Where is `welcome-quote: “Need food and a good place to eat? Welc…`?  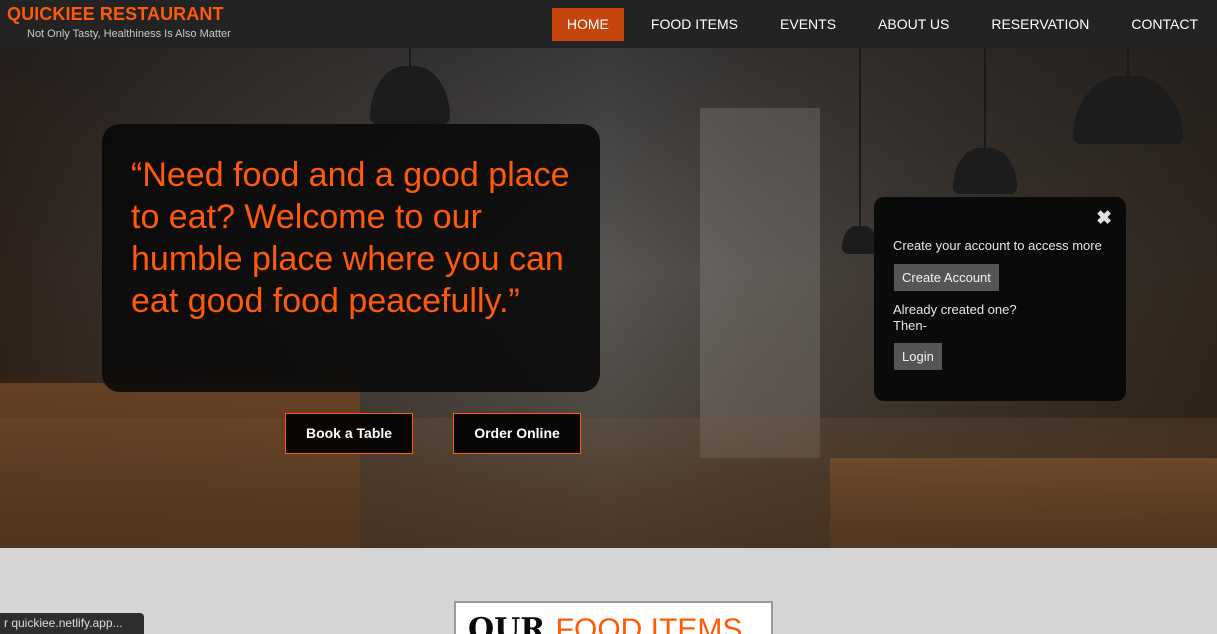
welcome-quote: “Need food and a good place to eat? Welc… is located at coordinates (350, 238).